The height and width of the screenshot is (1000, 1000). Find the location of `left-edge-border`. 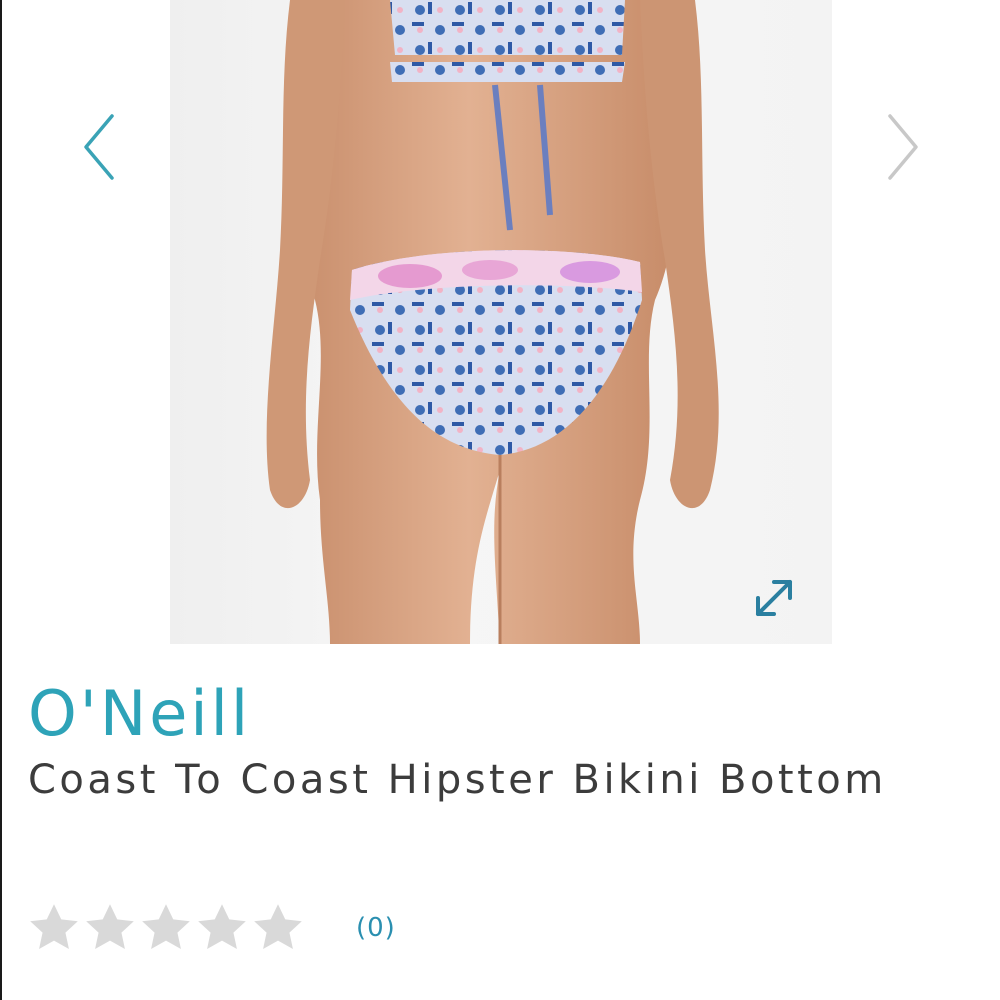

left-edge-border is located at coordinates (1, 500).